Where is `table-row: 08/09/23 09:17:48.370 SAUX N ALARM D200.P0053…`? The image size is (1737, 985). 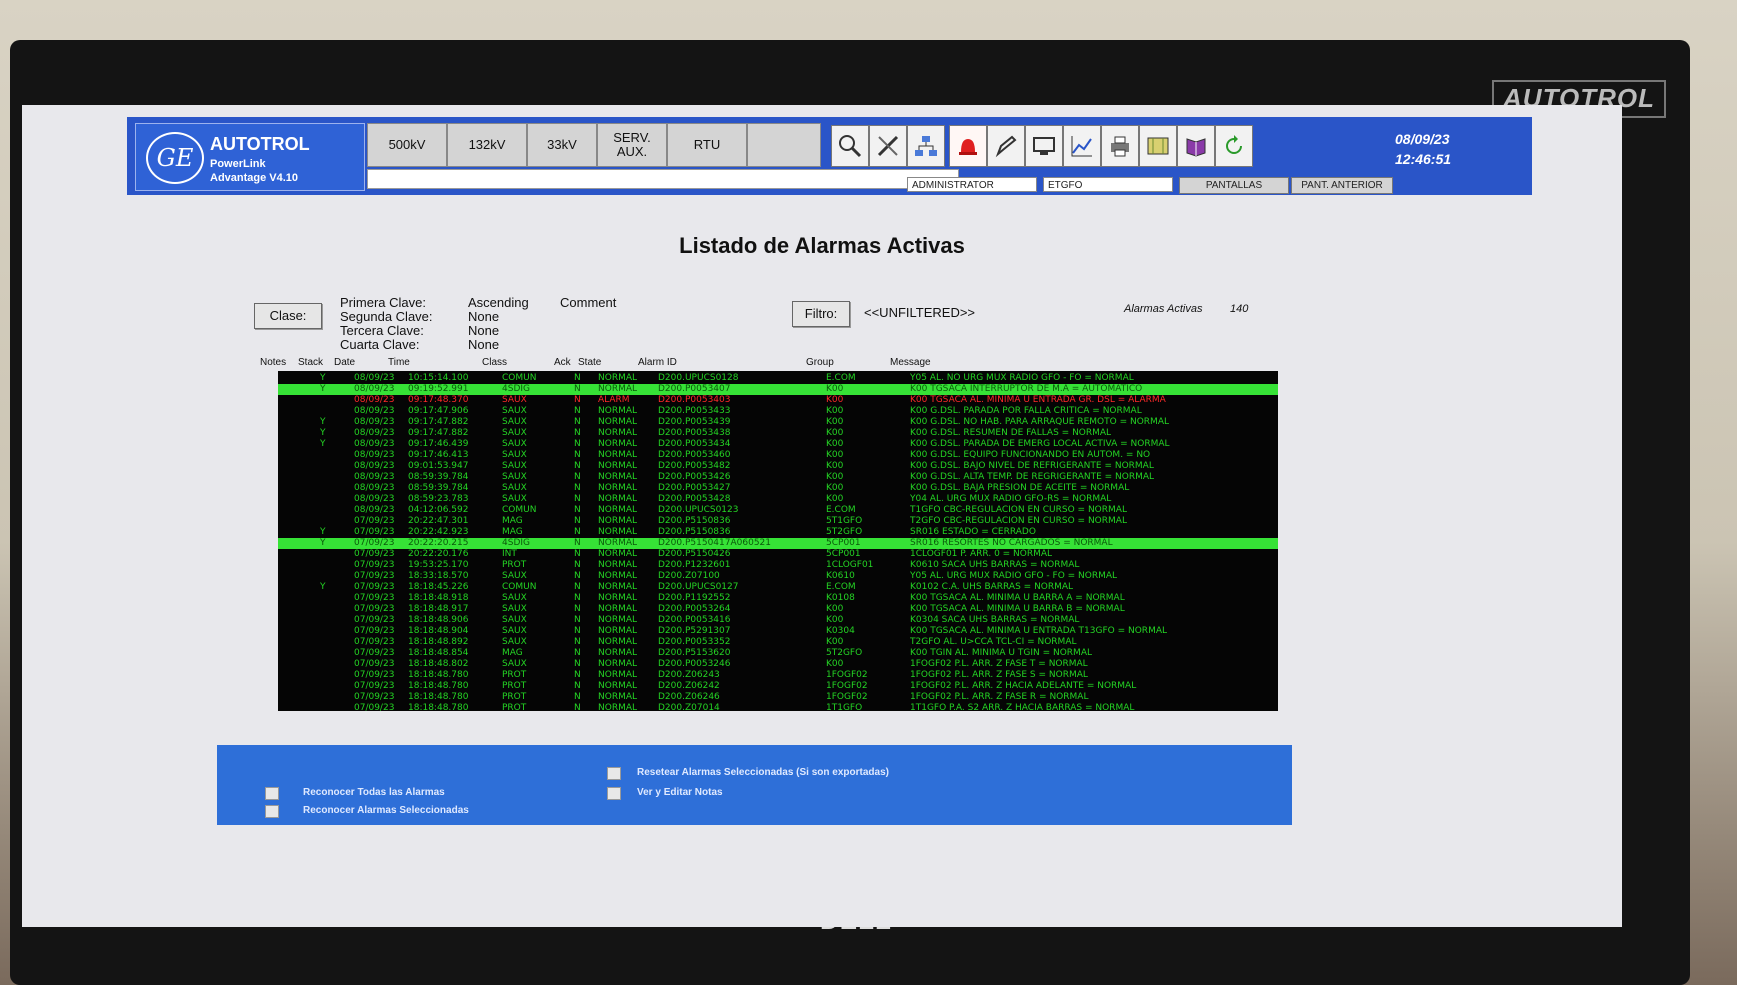 table-row: 08/09/23 09:17:48.370 SAUX N ALARM D200.P0053… is located at coordinates (778, 400).